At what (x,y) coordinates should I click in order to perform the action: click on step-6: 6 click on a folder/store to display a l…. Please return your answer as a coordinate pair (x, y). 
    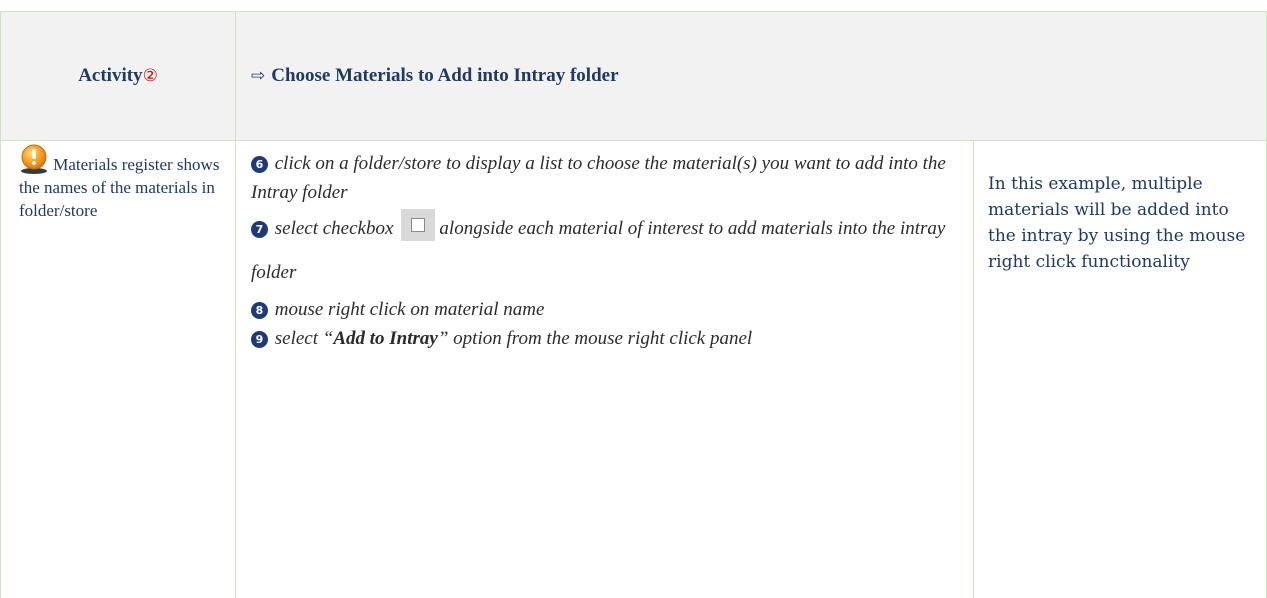
    Looking at the image, I should click on (606, 178).